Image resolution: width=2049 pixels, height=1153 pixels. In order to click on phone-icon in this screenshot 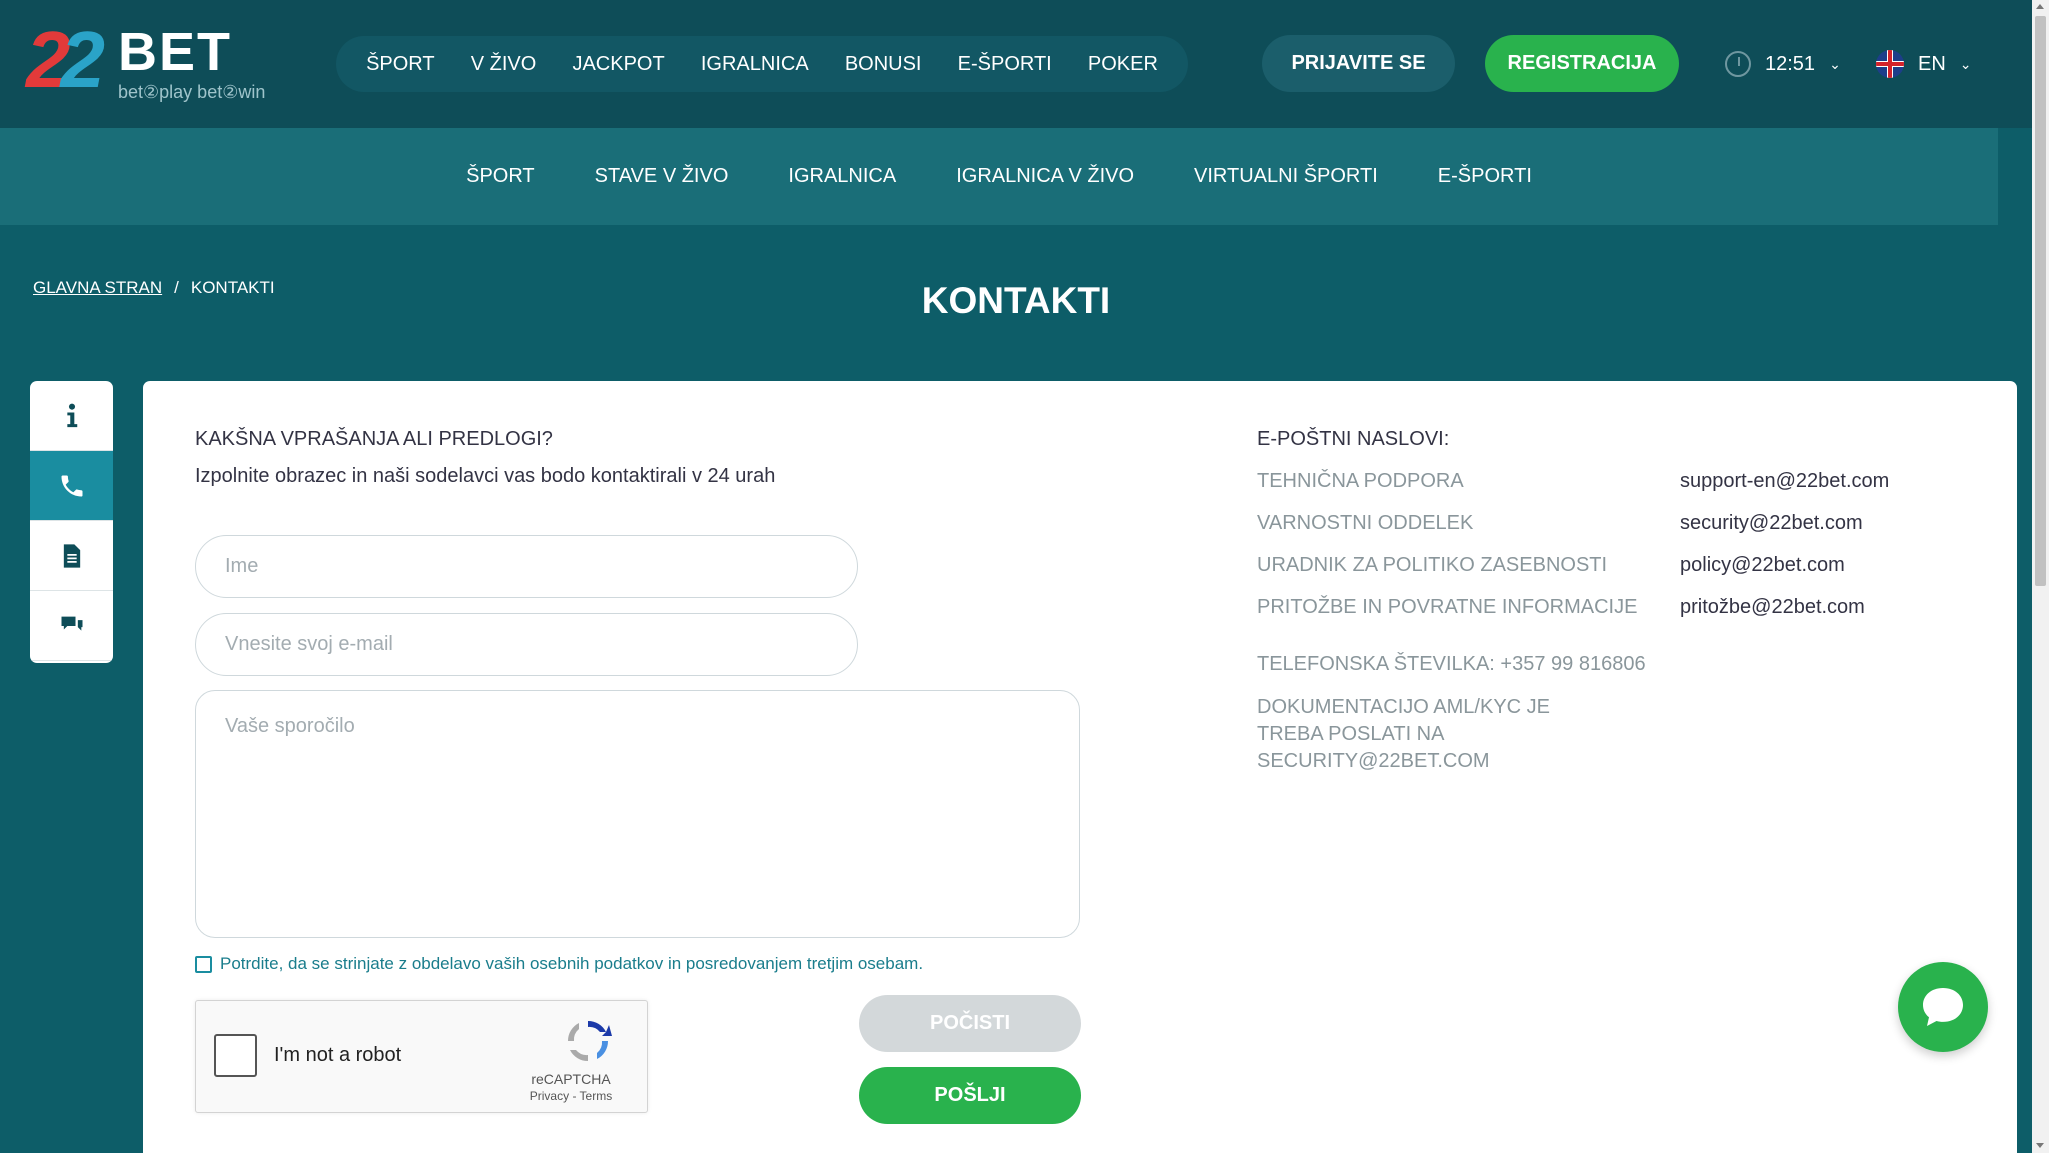, I will do `click(71, 485)`.